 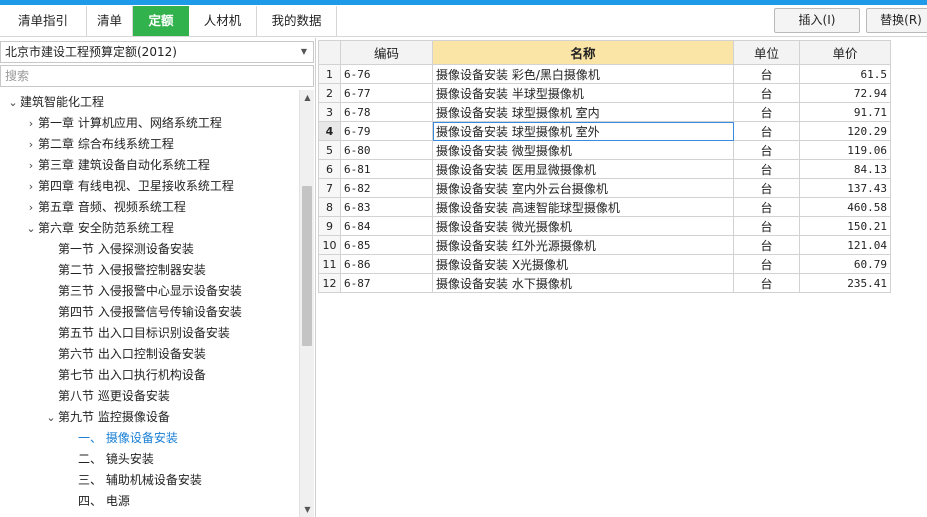 What do you see at coordinates (143, 312) in the screenshot?
I see `tree-node: 第四节 入侵报警信号传输设备安装` at bounding box center [143, 312].